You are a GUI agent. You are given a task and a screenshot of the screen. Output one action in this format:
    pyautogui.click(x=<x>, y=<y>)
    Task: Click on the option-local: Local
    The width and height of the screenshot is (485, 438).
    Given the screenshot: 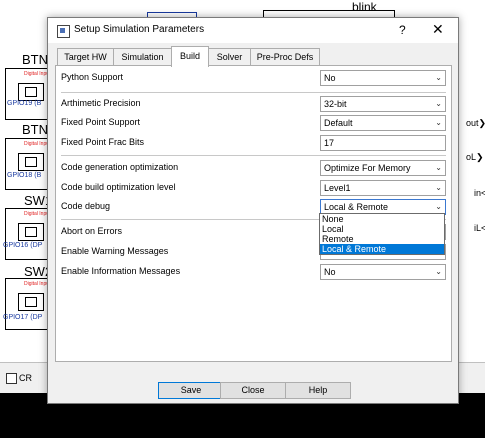 What is the action you would take?
    pyautogui.click(x=382, y=229)
    